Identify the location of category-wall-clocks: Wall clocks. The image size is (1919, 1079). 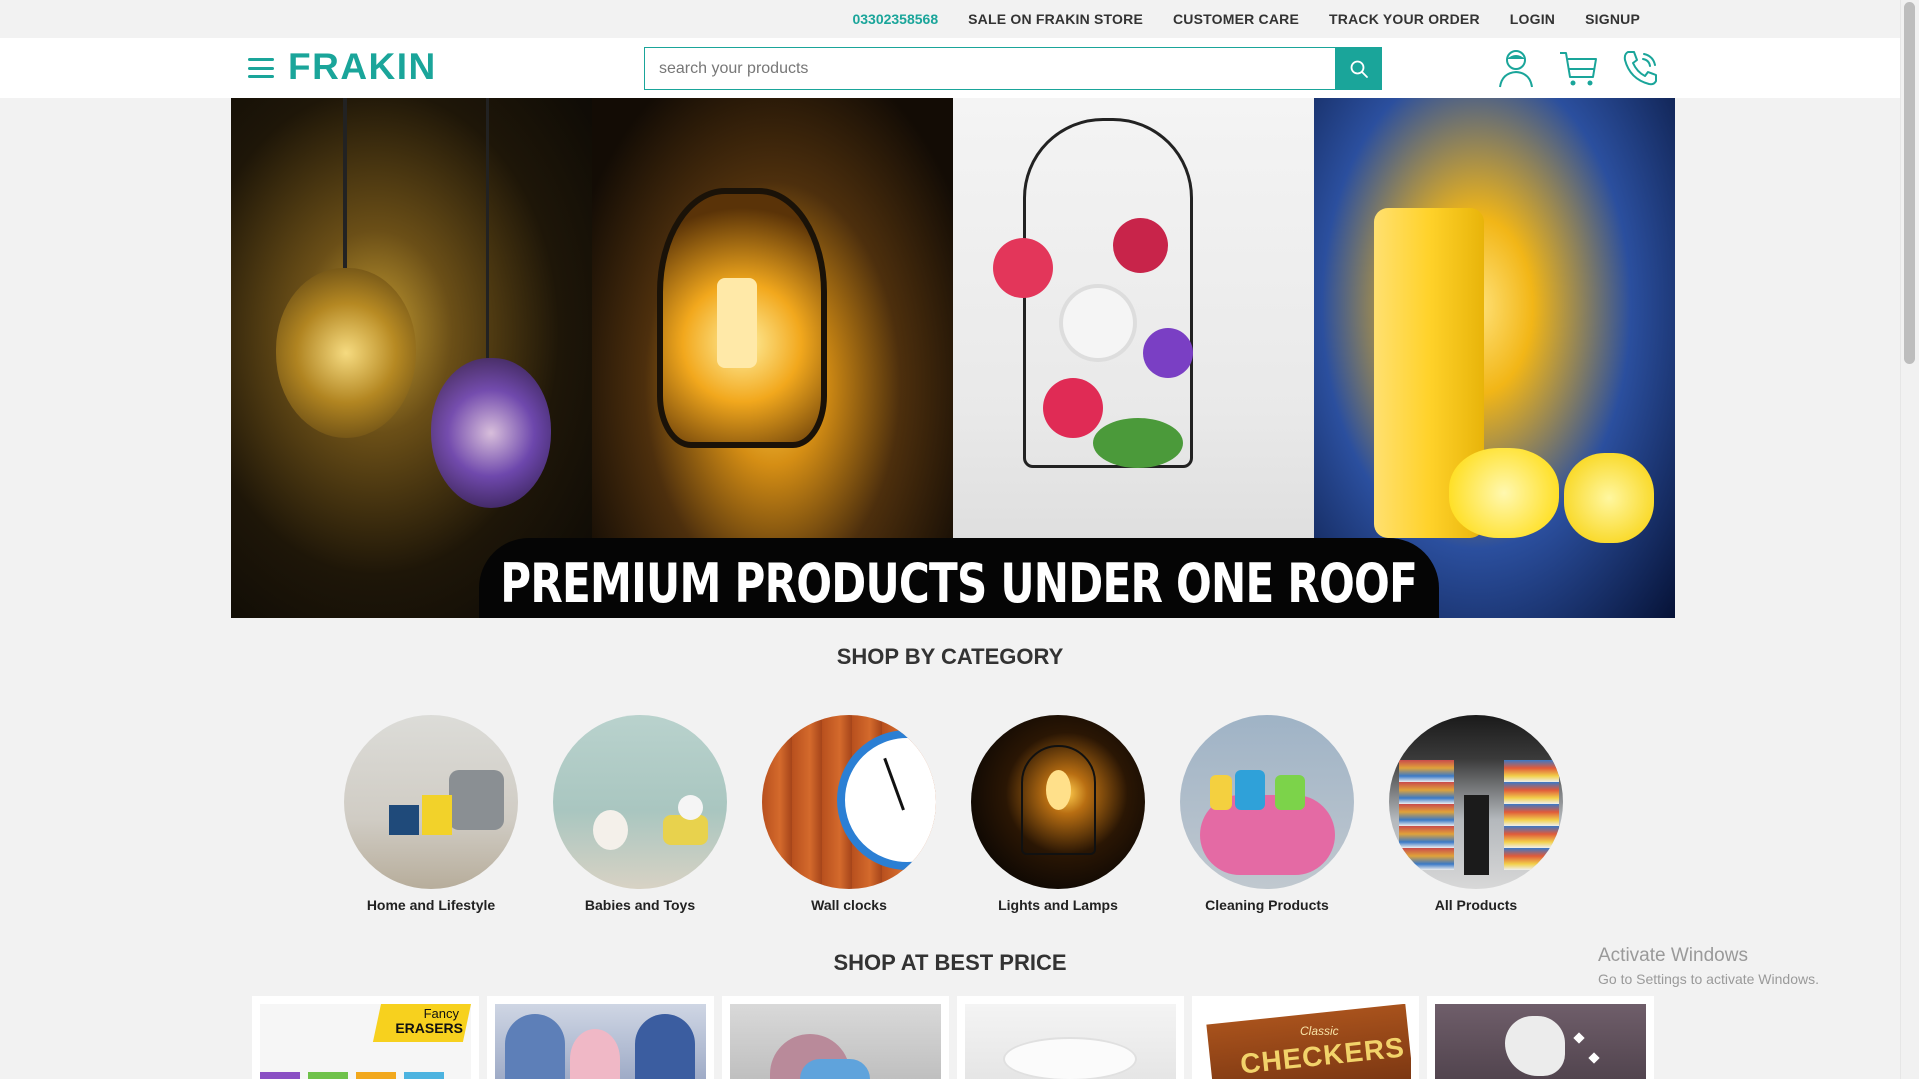
(849, 814).